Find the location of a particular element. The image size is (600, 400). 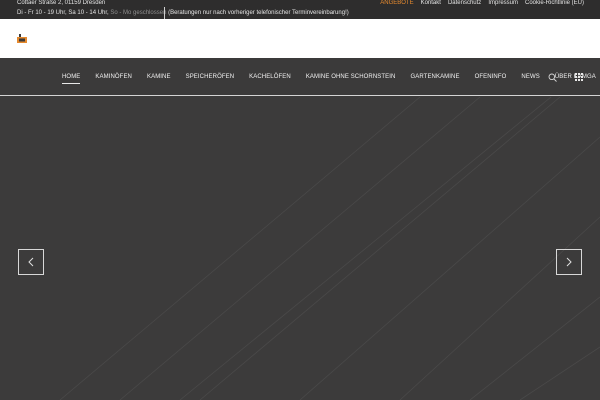

logo-bar is located at coordinates (300, 38).